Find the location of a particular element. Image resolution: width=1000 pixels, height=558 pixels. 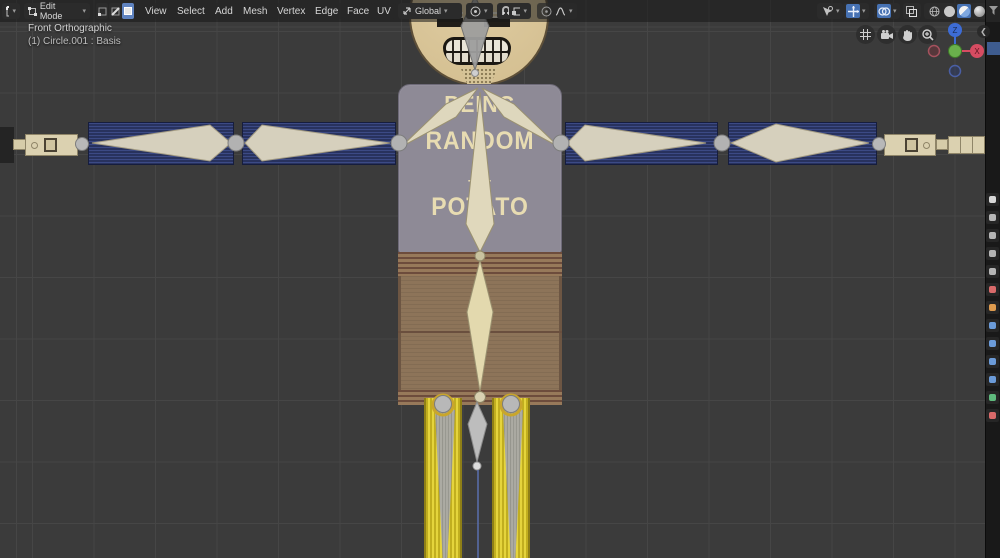

edge-select-button is located at coordinates (115, 11).